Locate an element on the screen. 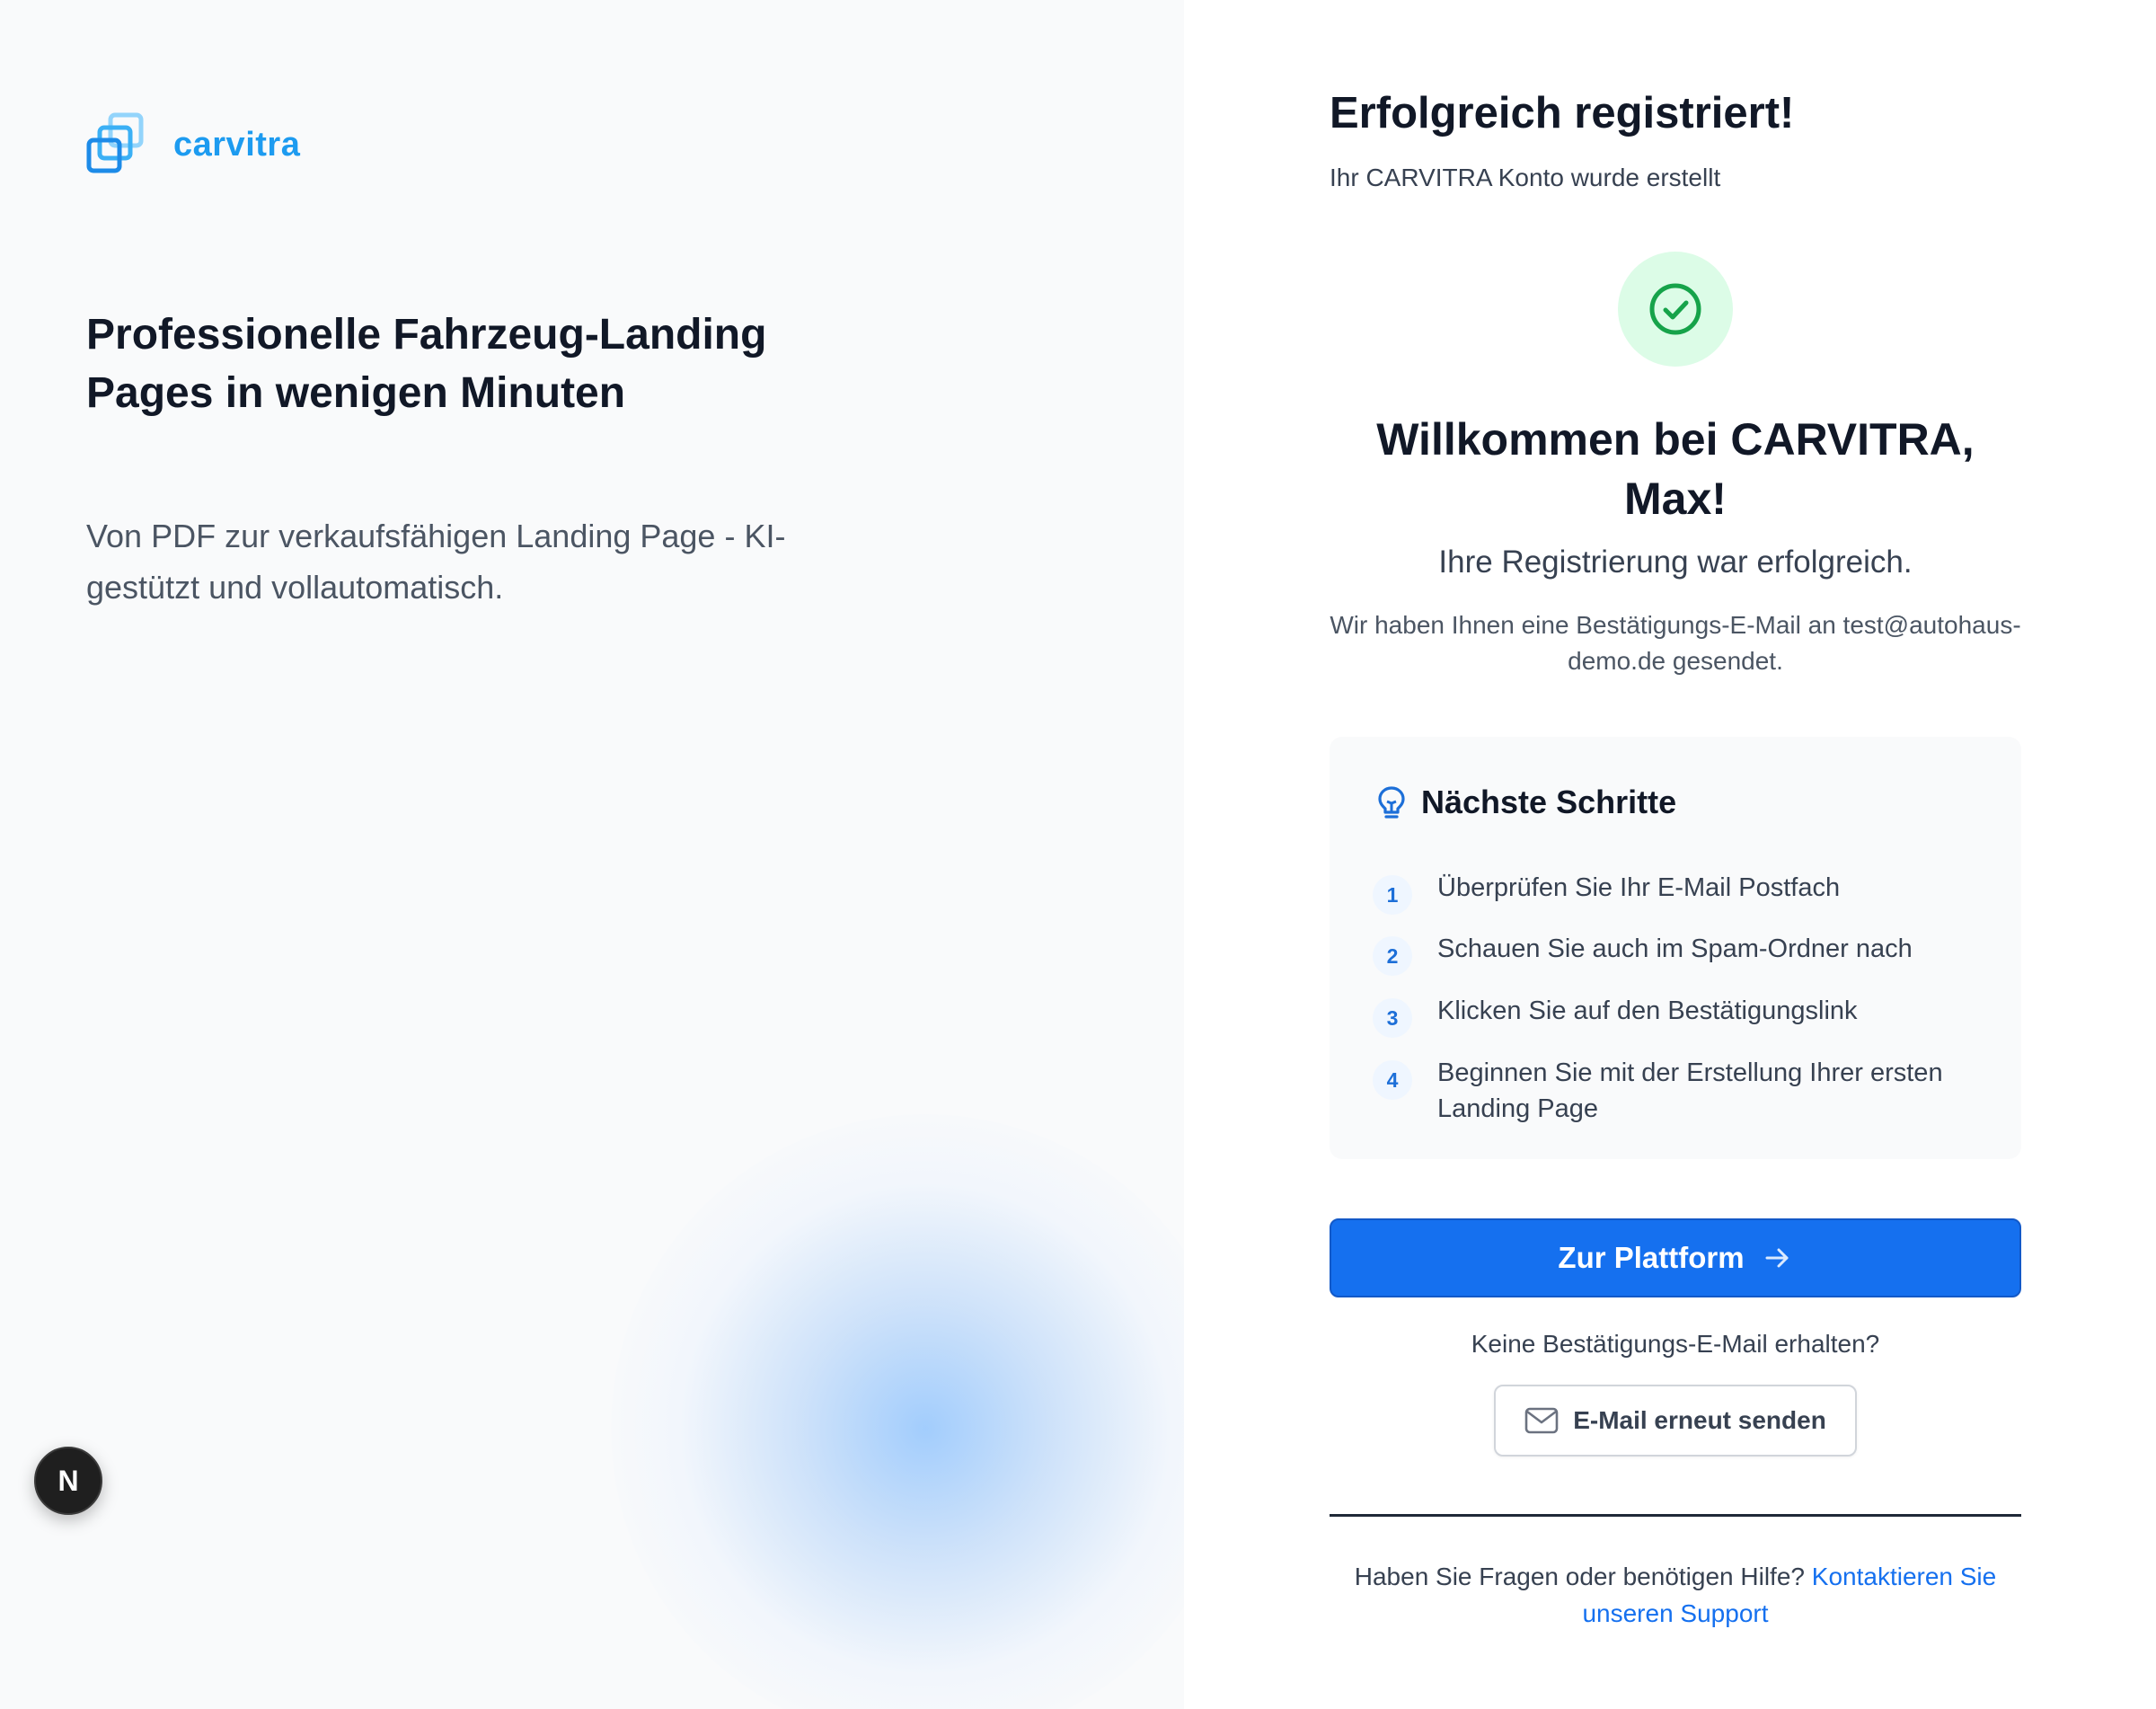 This screenshot has width=2156, height=1709. no-mail-text: Keine Bestätigungs-E-Mail erhalten? is located at coordinates (1675, 1344).